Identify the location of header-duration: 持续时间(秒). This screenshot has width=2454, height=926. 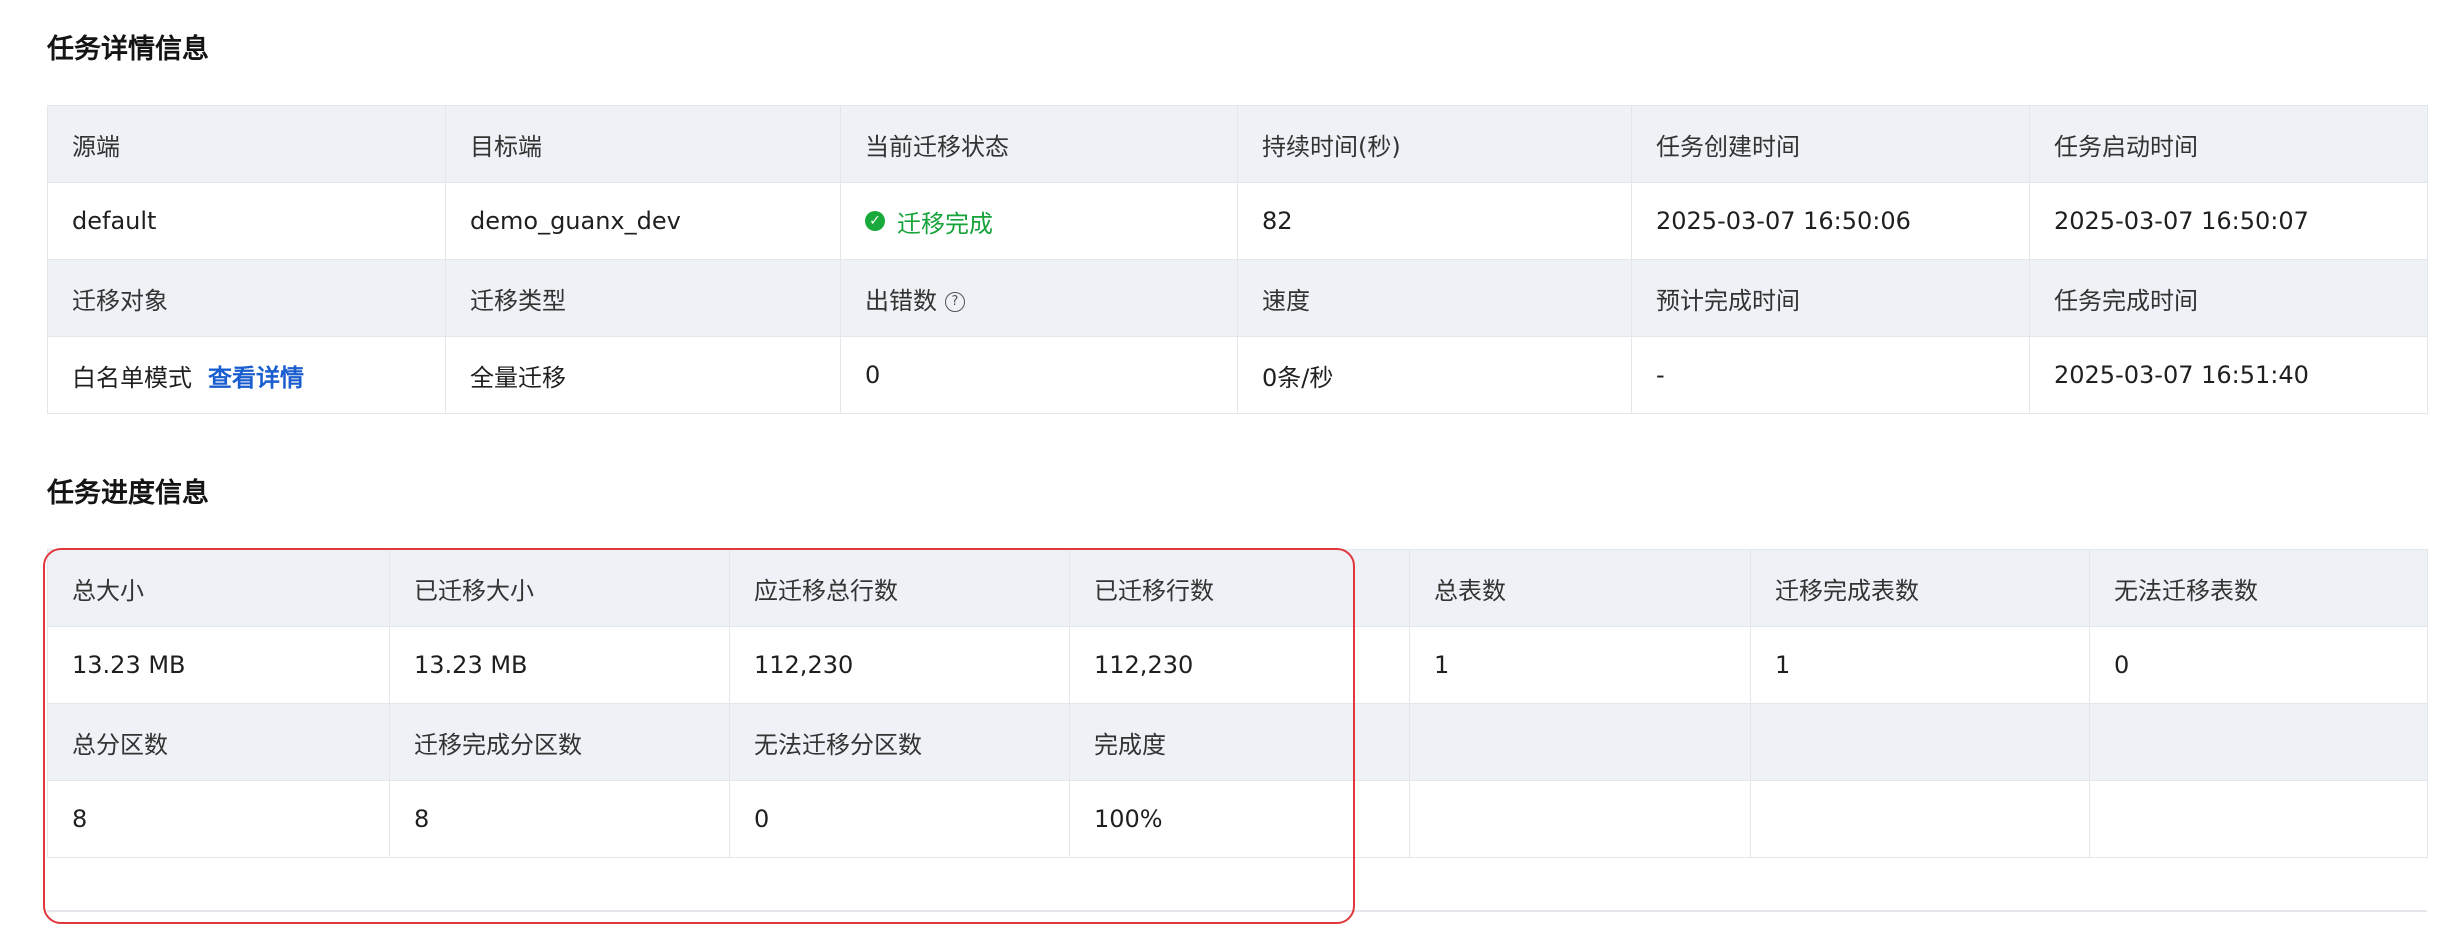
(1434, 144).